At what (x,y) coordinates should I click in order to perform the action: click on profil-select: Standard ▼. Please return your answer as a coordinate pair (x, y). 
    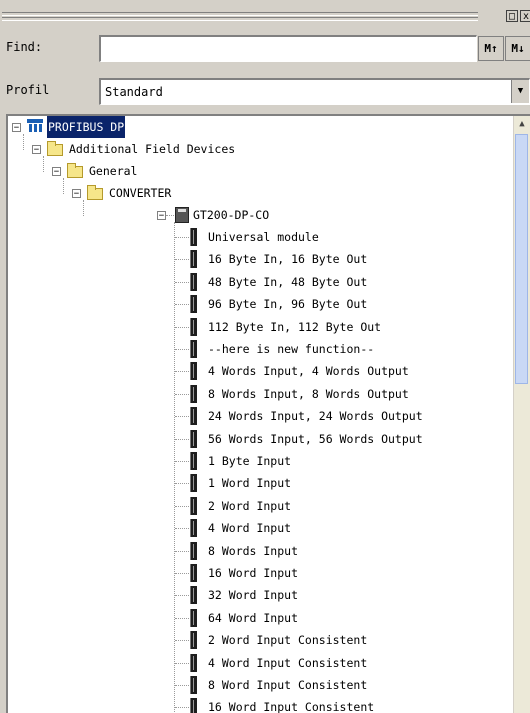
    Looking at the image, I should click on (314, 91).